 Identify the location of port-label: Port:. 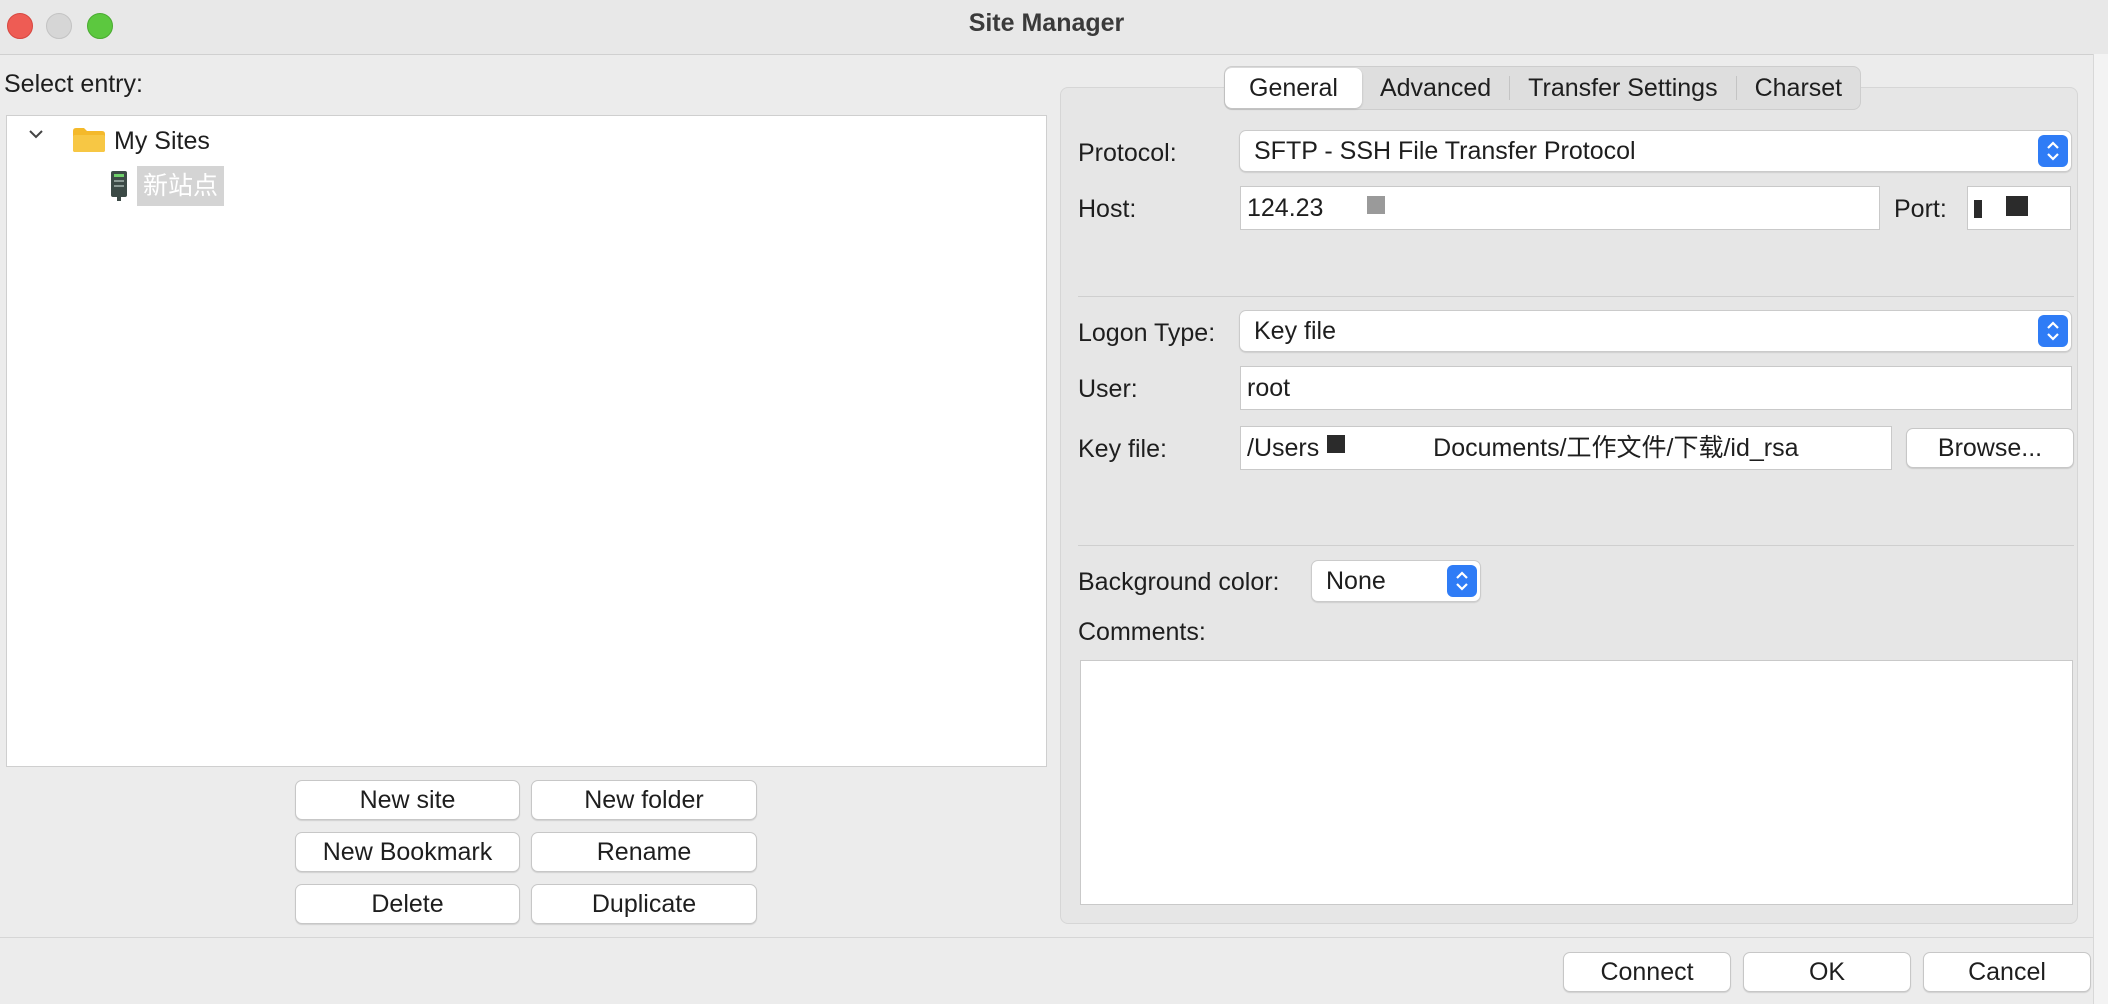
(1920, 209).